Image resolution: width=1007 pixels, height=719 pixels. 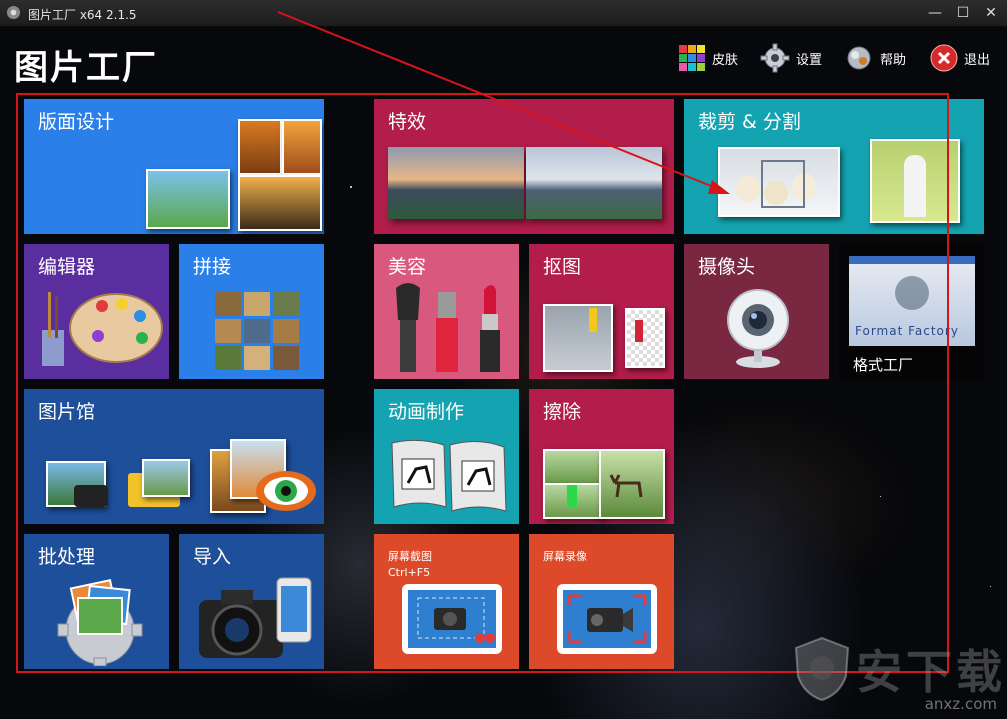 I want to click on watermark-big: 安下载, so click(x=931, y=672).